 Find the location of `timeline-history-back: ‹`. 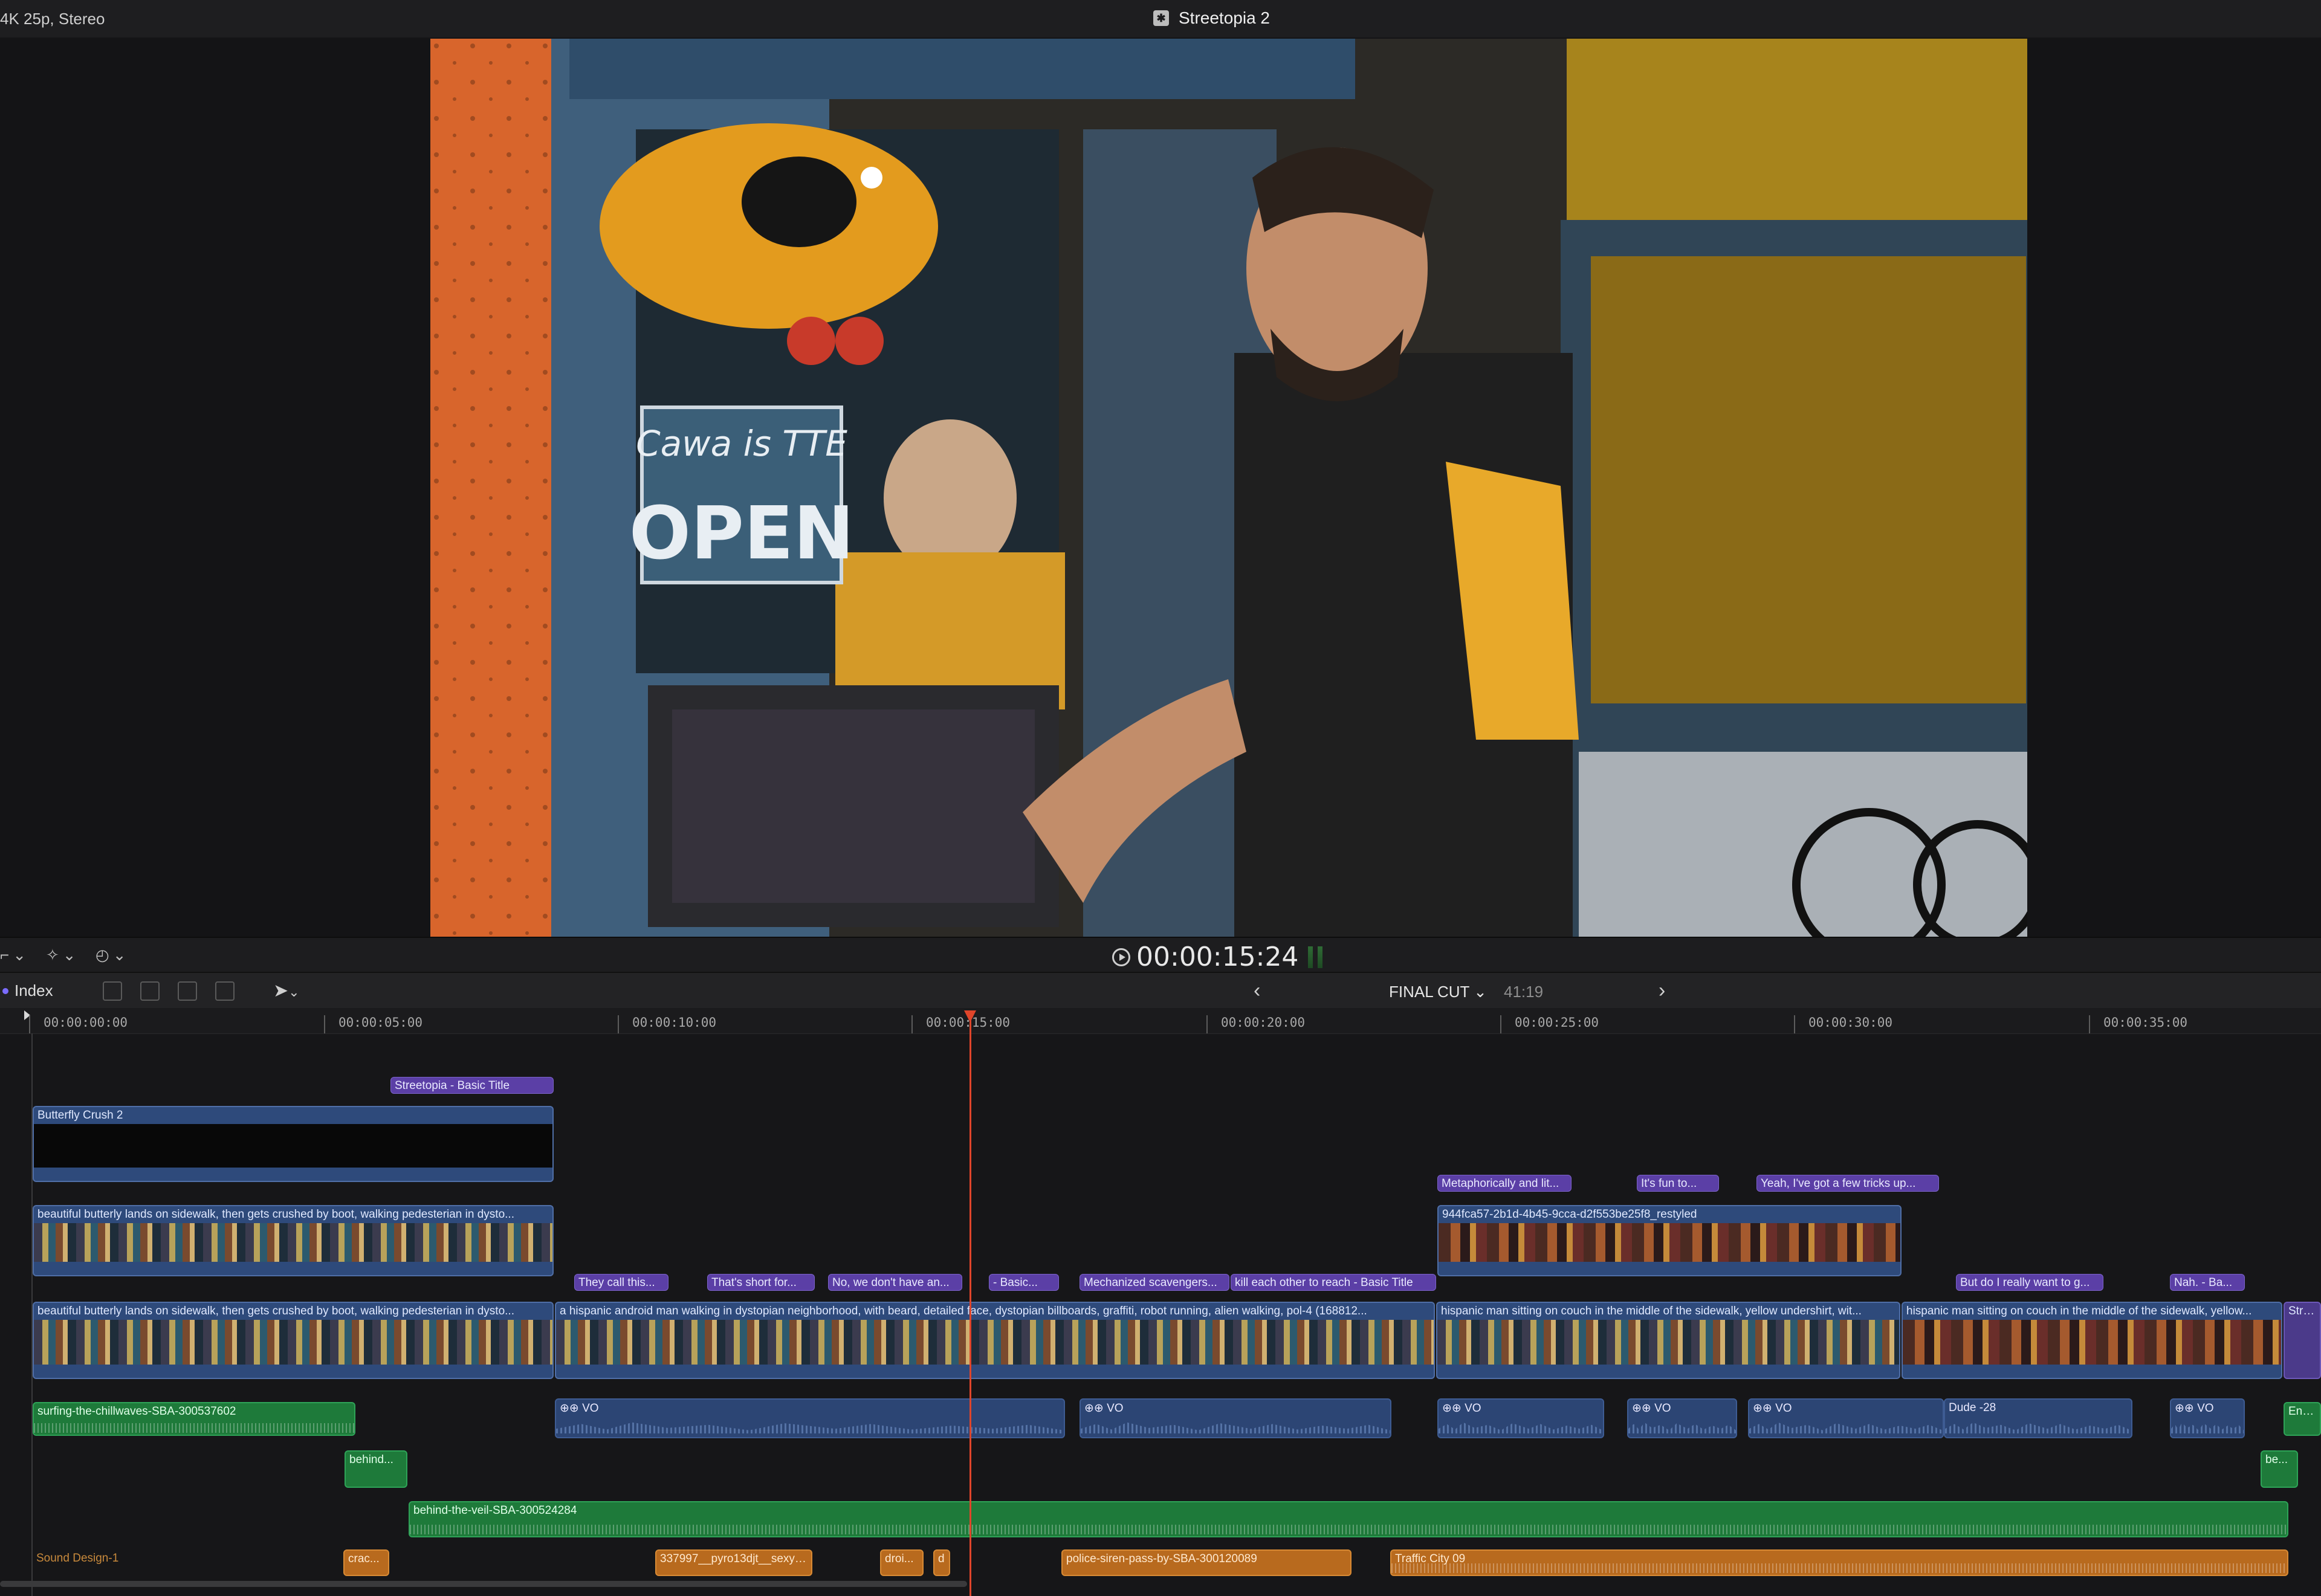

timeline-history-back: ‹ is located at coordinates (1257, 991).